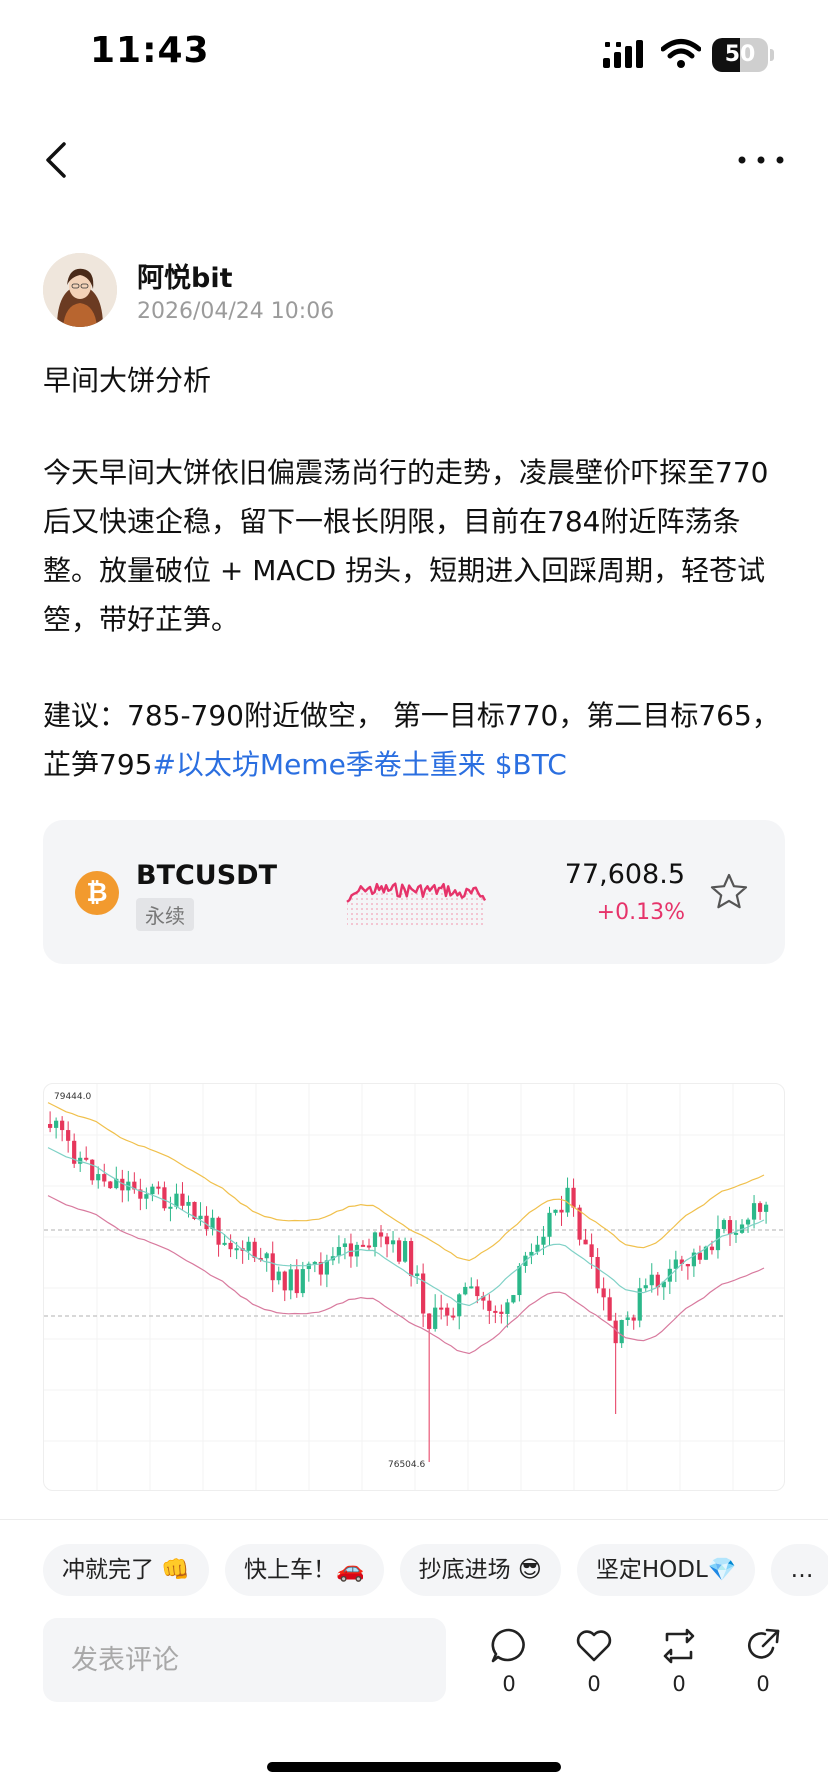 The height and width of the screenshot is (1792, 828). Describe the element at coordinates (126, 1570) in the screenshot. I see `reaction-chip: 冲就完了 👊` at that location.